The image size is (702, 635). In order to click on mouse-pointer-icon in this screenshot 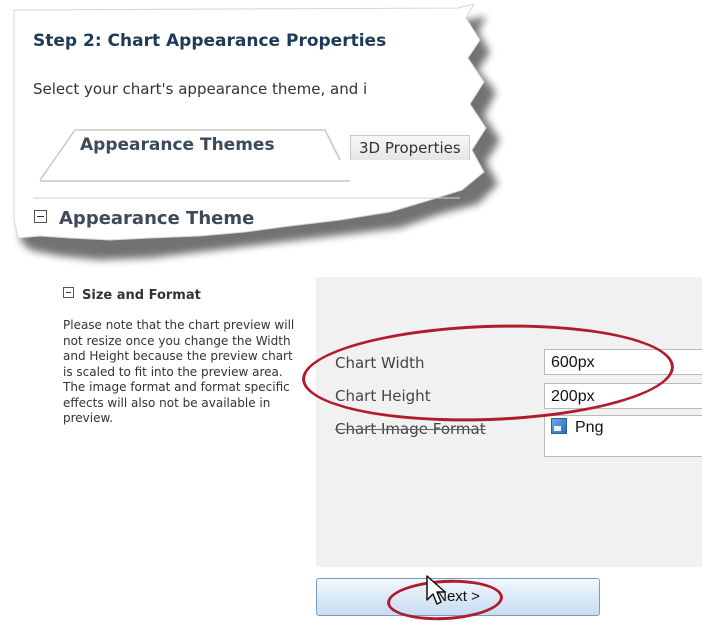, I will do `click(436, 590)`.